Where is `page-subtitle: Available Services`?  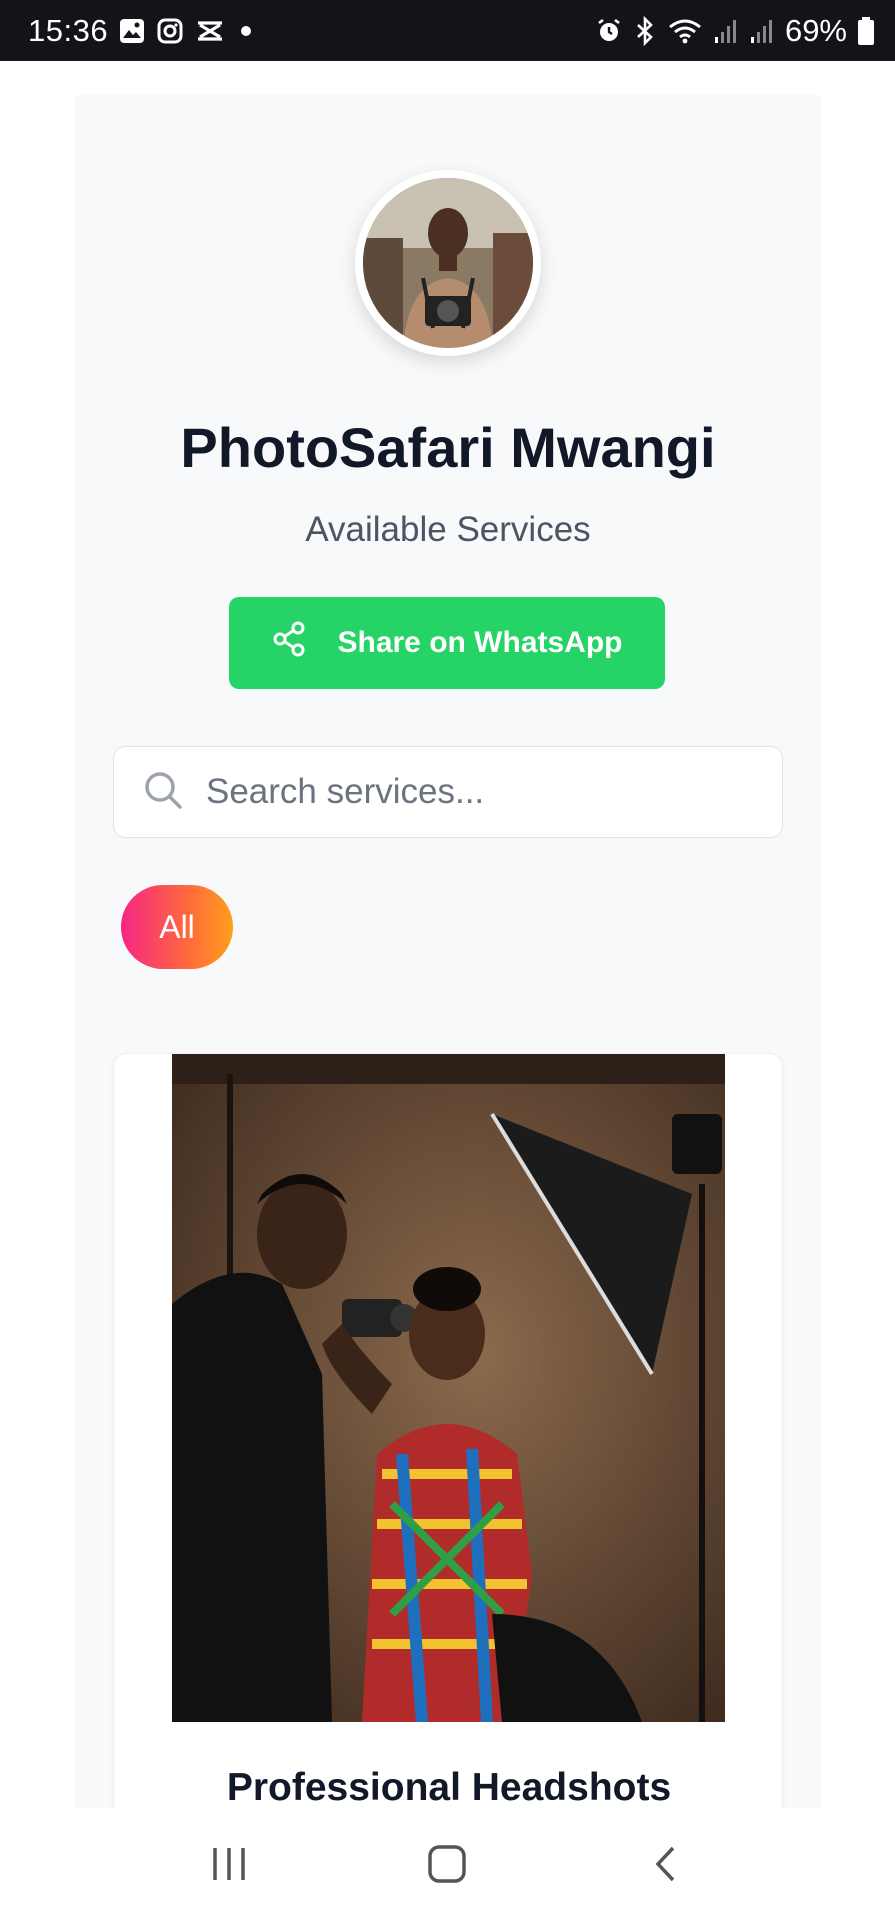 page-subtitle: Available Services is located at coordinates (448, 529).